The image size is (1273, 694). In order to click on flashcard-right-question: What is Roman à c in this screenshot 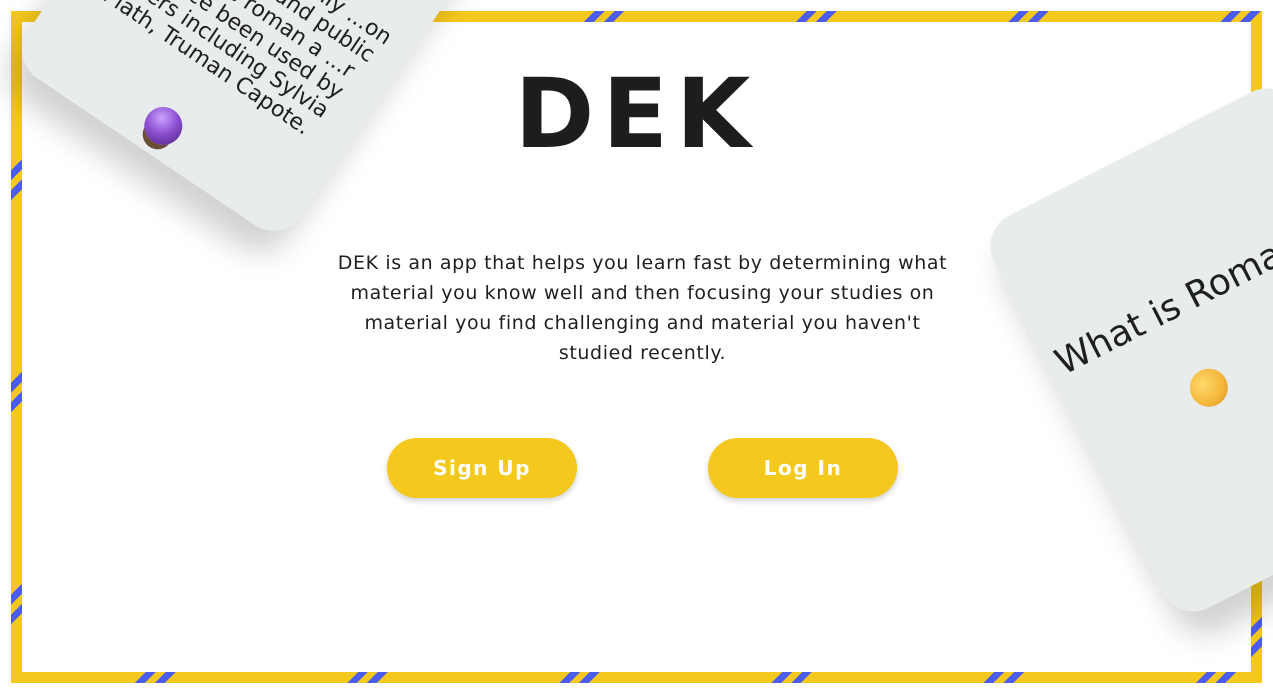, I will do `click(1160, 289)`.